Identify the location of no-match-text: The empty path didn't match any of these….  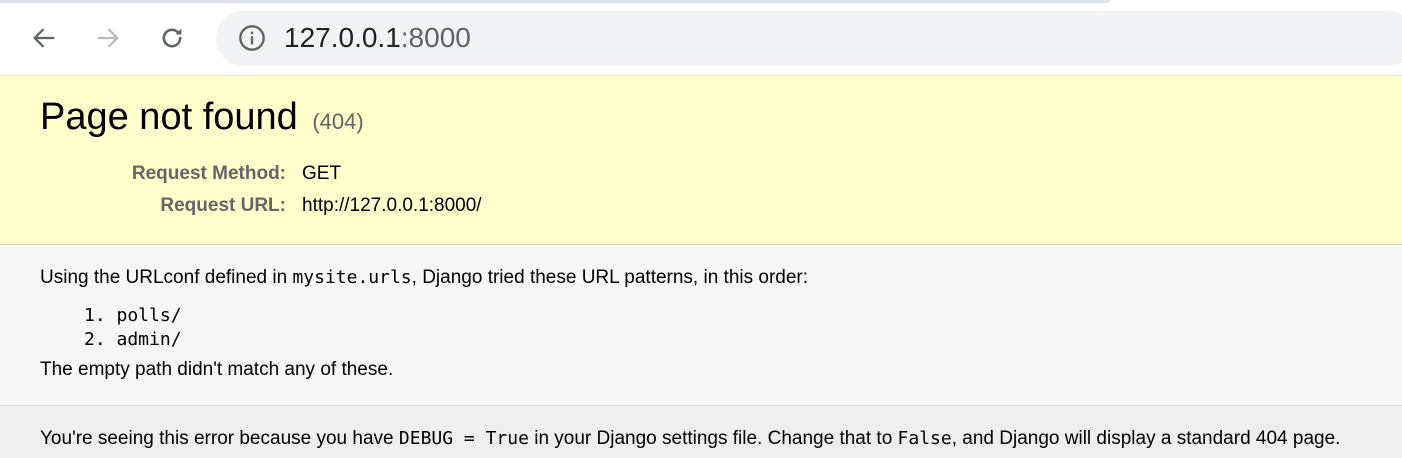
(217, 369).